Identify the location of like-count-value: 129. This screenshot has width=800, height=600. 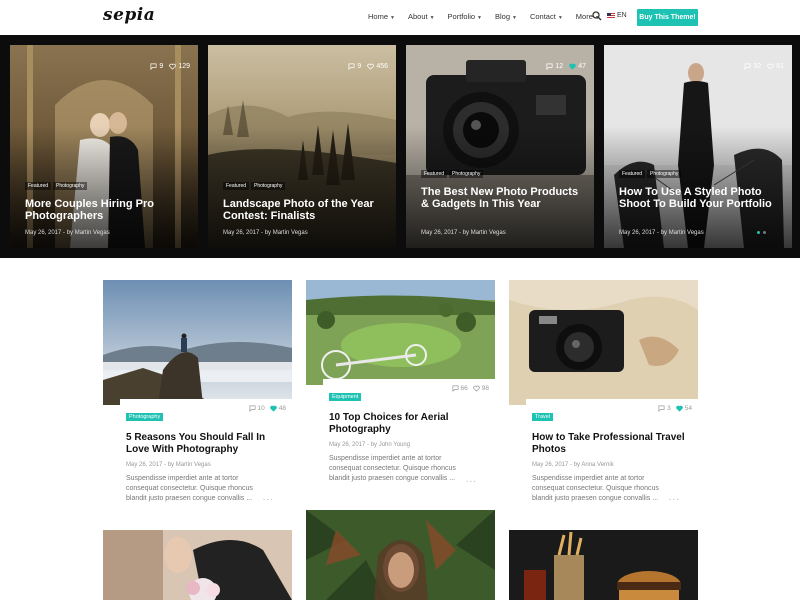
(184, 66).